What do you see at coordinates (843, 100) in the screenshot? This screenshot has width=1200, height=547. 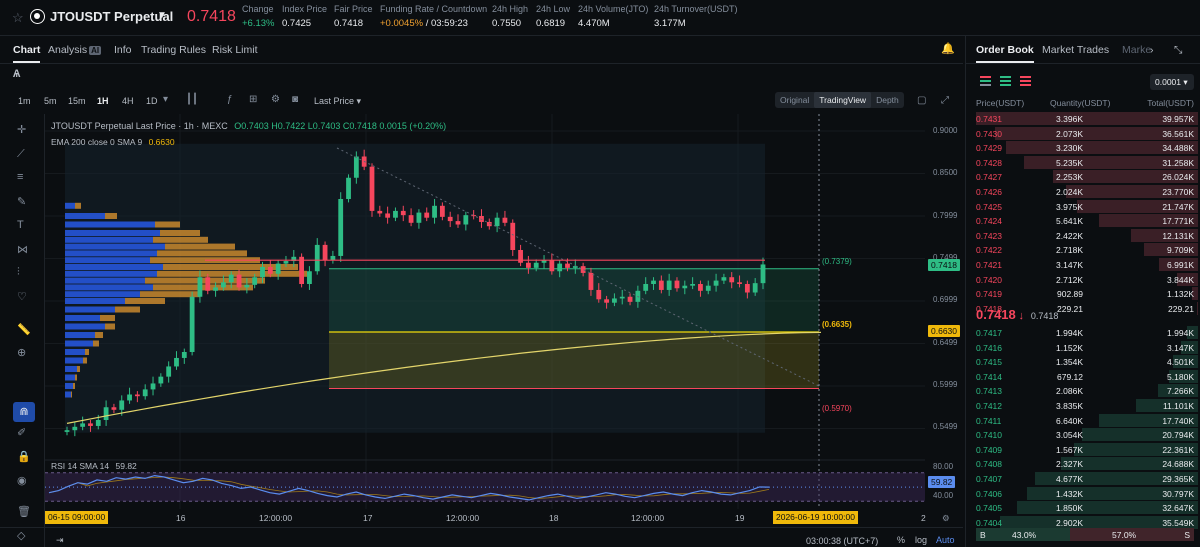 I see `view-tradingview: TradingView` at bounding box center [843, 100].